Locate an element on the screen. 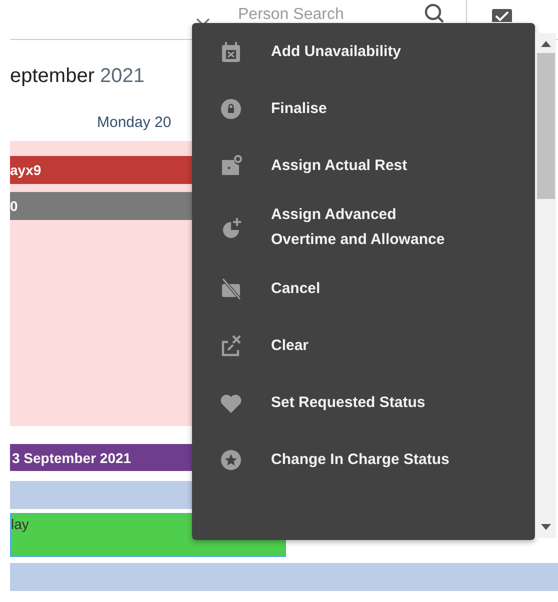  menu-item: Cancel is located at coordinates (363, 288).